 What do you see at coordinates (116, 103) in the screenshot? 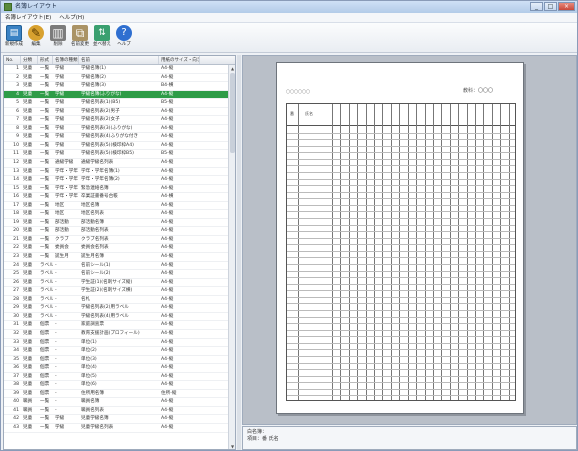
I see `table-row: 5 児童 一覧 学級 学級名列表(1)(B5) B5-縦` at bounding box center [116, 103].